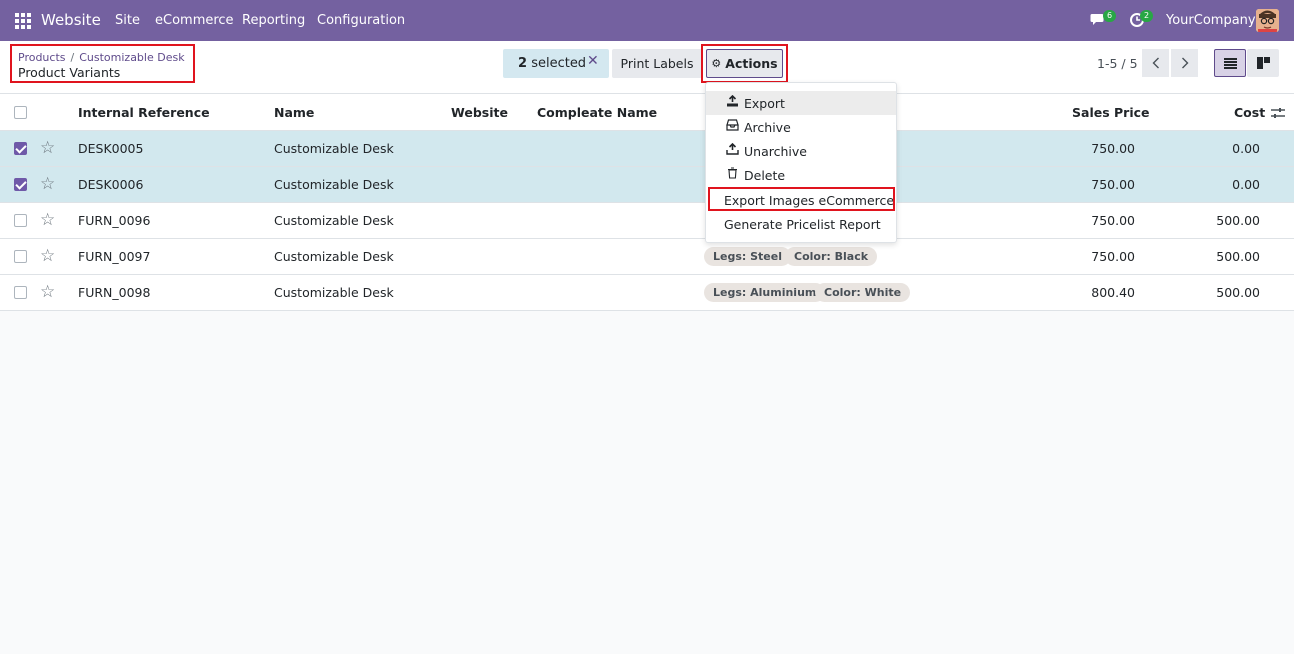 The height and width of the screenshot is (654, 1294). I want to click on activity-badge: 2, so click(1146, 16).